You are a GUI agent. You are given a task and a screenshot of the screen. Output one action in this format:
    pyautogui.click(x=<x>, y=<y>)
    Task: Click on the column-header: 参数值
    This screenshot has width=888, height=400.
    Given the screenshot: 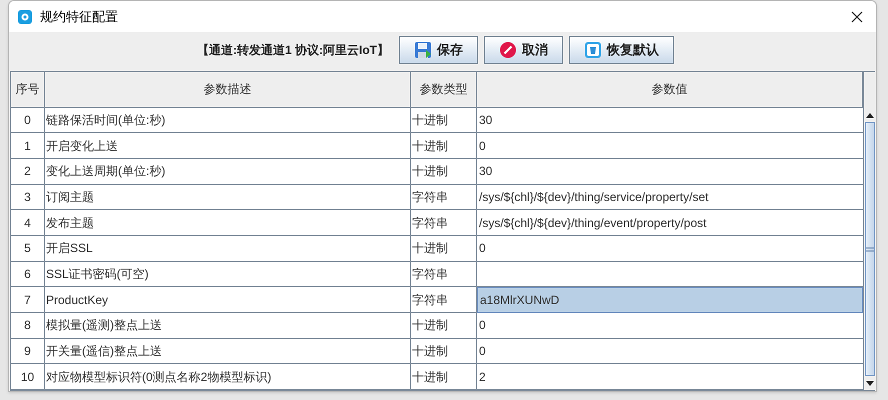 What is the action you would take?
    pyautogui.click(x=670, y=90)
    